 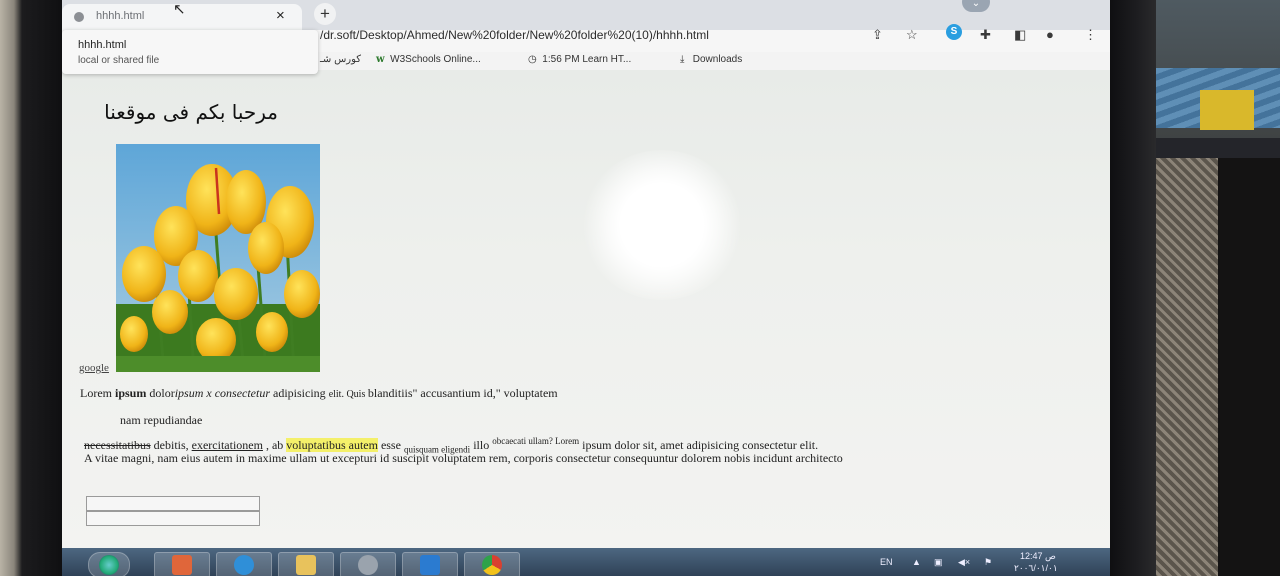 I want to click on mouse-cursor-icon: ↖, so click(x=179, y=9).